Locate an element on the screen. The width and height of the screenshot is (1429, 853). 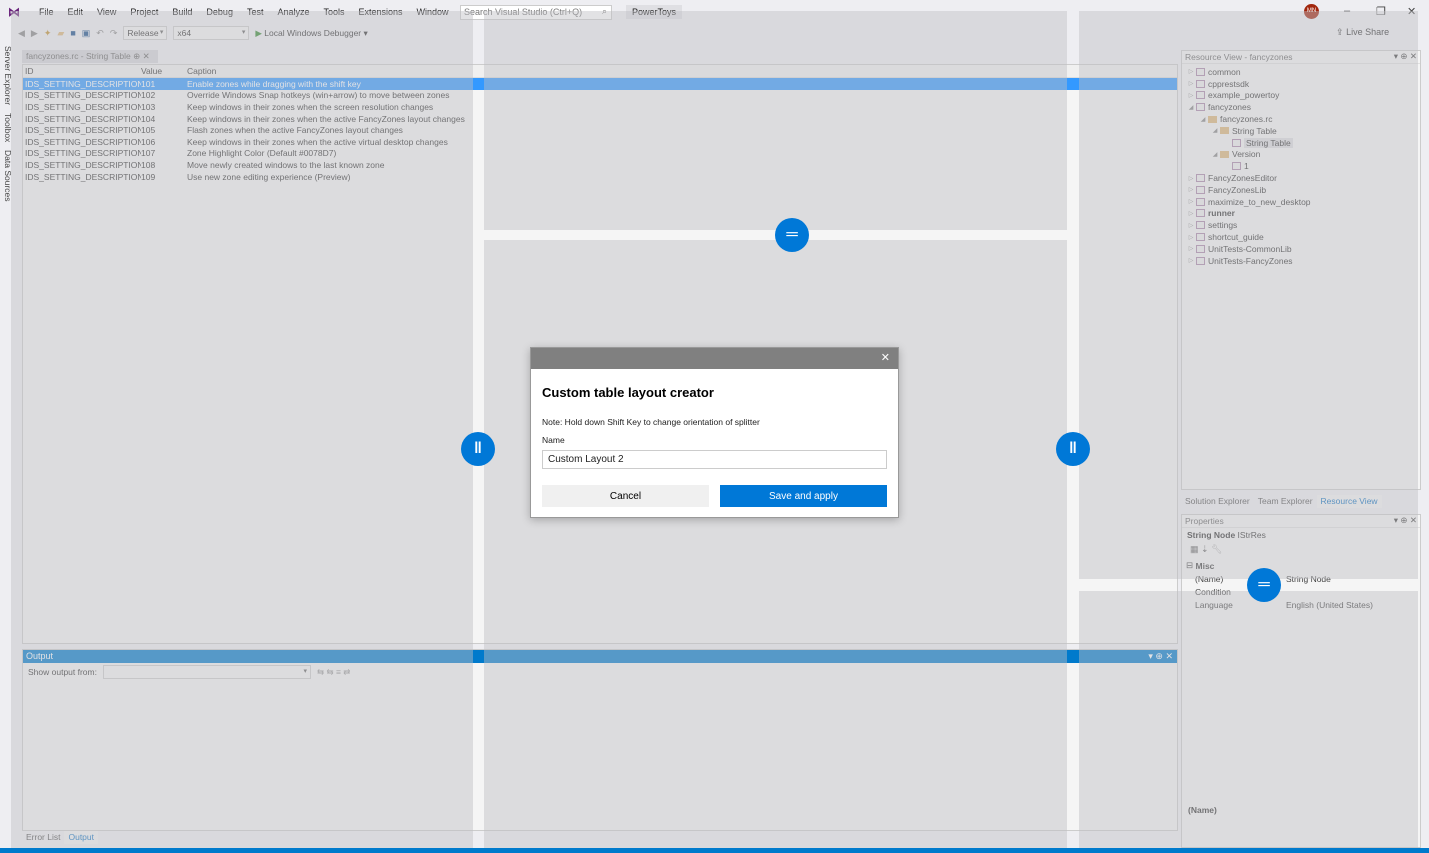
open-icon: ▰ is located at coordinates (60, 33).